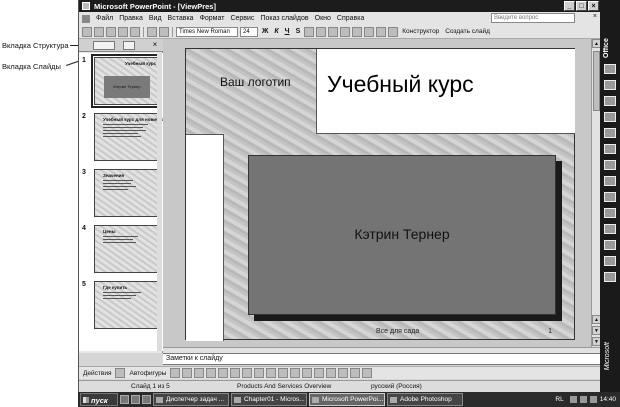 This screenshot has height=407, width=620. What do you see at coordinates (467, 31) in the screenshot?
I see `new-slide-button: Создать слайд` at bounding box center [467, 31].